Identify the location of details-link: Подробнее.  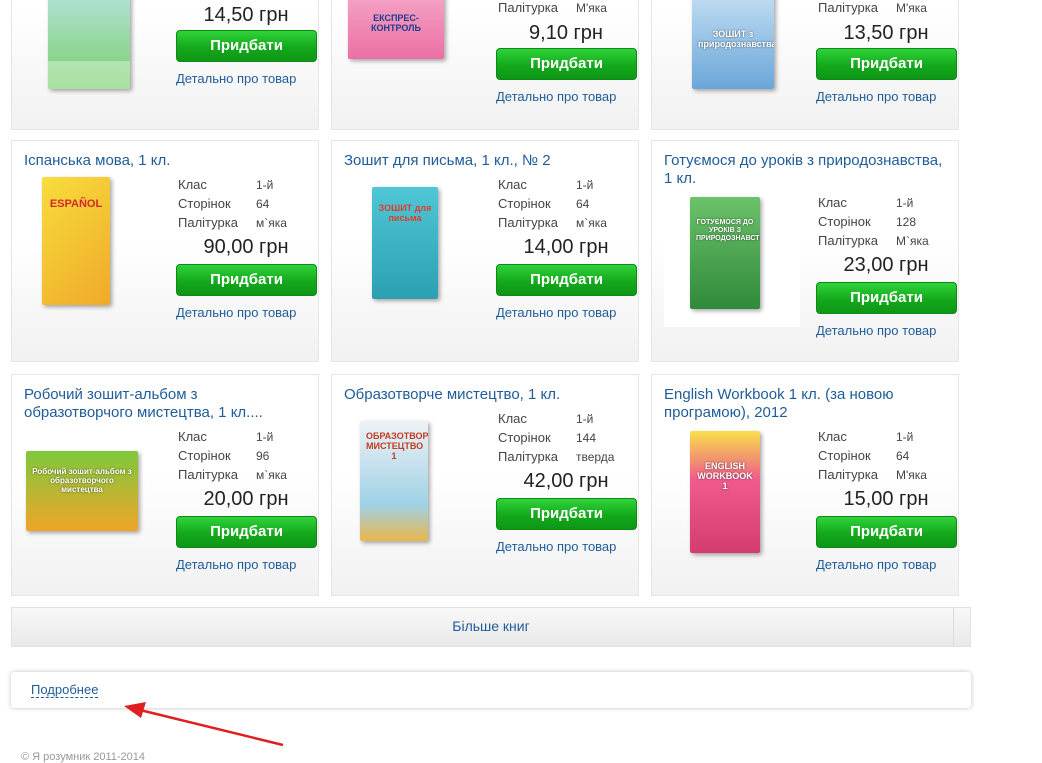
(65, 690).